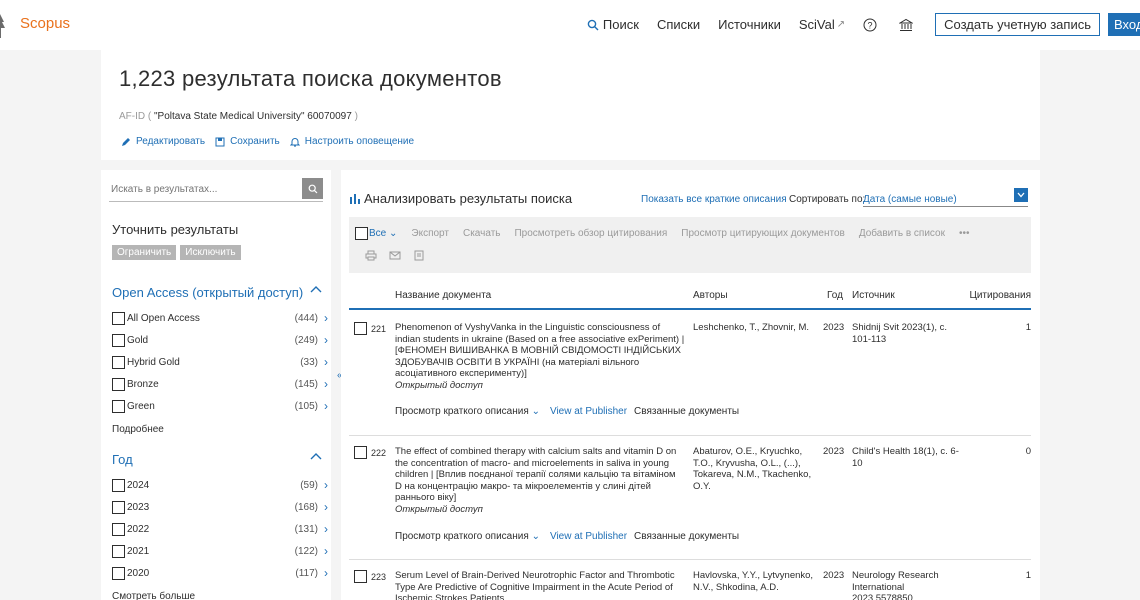 This screenshot has width=1140, height=600. Describe the element at coordinates (755, 328) in the screenshot. I see `document-authors: Leshchenko, T., Zhovnir, M.` at that location.